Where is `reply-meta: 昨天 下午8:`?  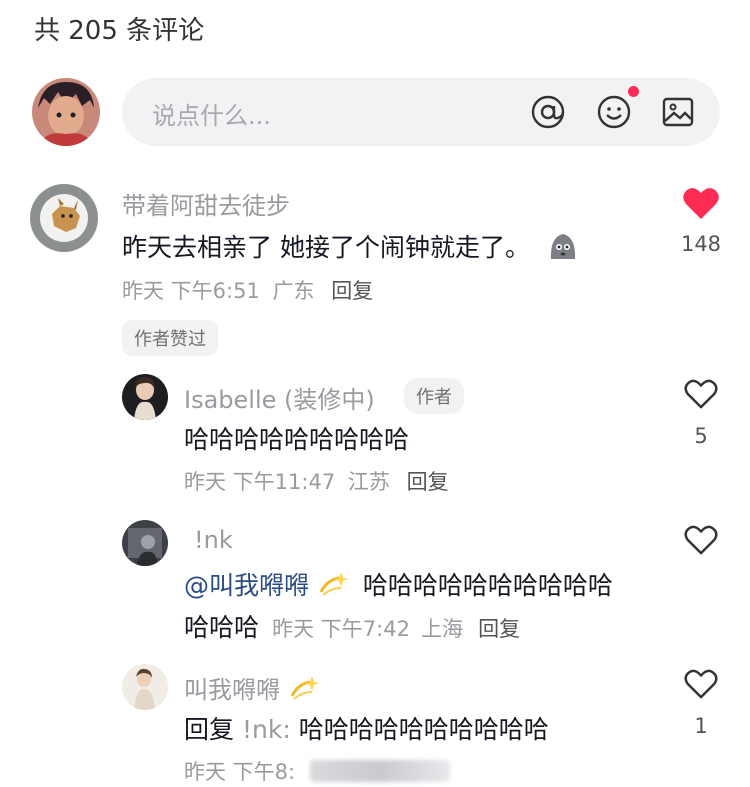 reply-meta: 昨天 下午8: is located at coordinates (239, 771).